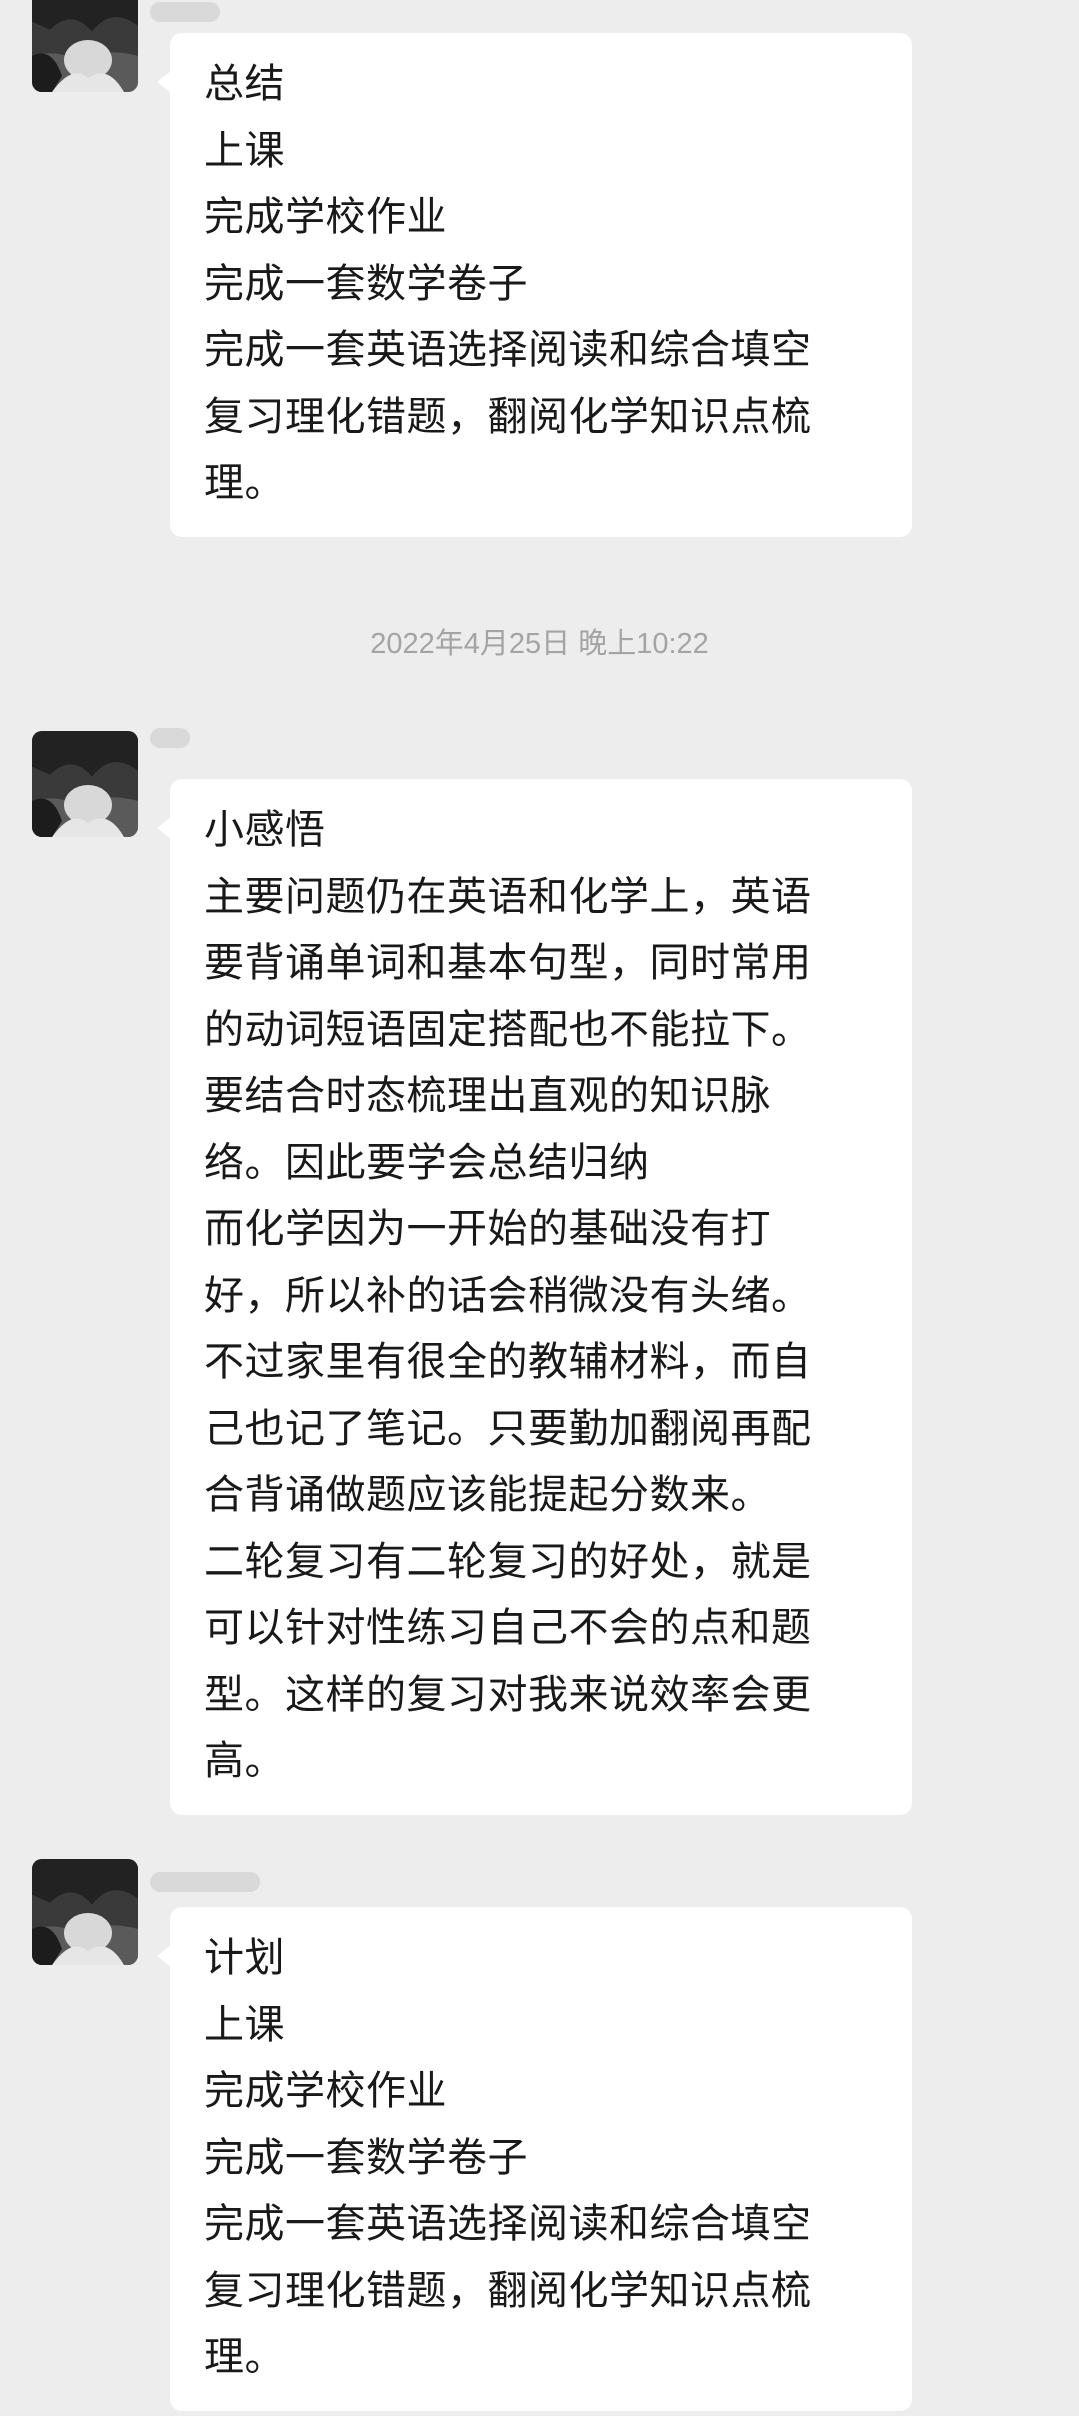 This screenshot has height=2416, width=1079. I want to click on message-text-line: 合背诵做题应该能提起分数来。, so click(487, 1495).